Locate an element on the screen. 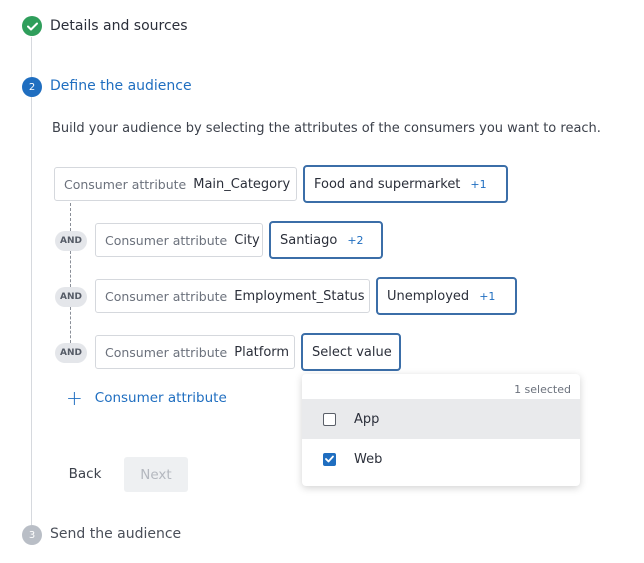 The width and height of the screenshot is (644, 563). attribute-name: City is located at coordinates (247, 240).